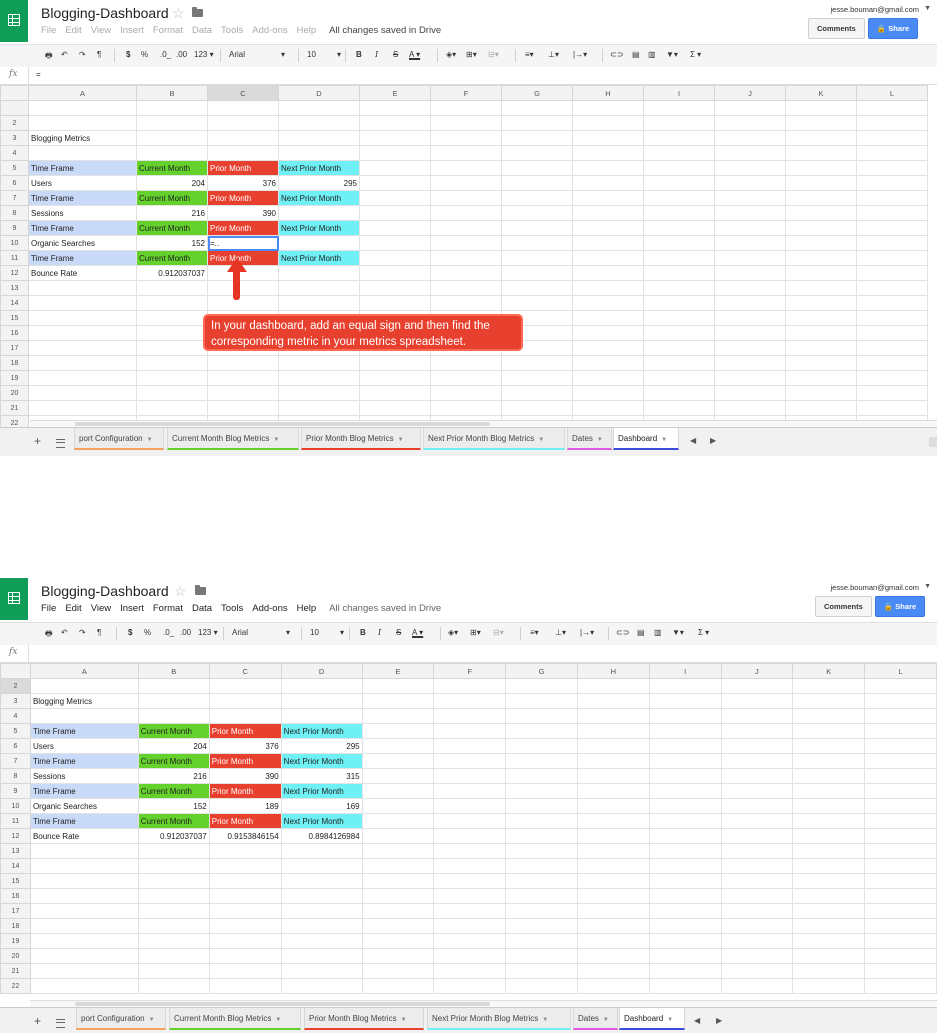  I want to click on value-cell: 189, so click(245, 806).